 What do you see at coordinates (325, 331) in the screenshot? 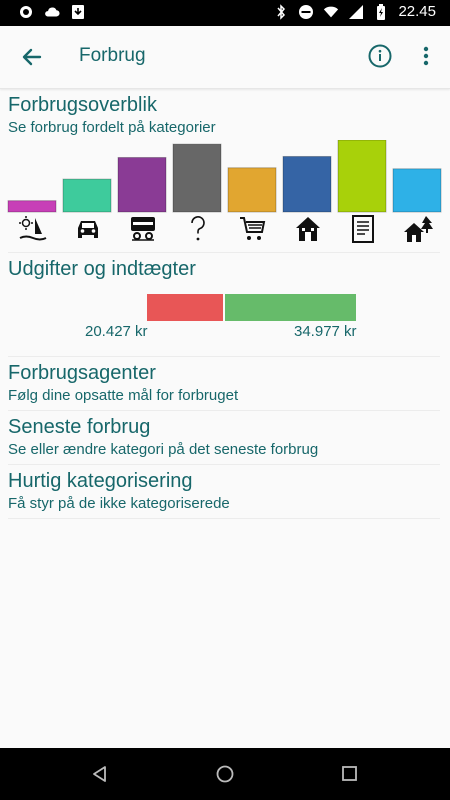
I see `income-amount: 34.977 kr` at bounding box center [325, 331].